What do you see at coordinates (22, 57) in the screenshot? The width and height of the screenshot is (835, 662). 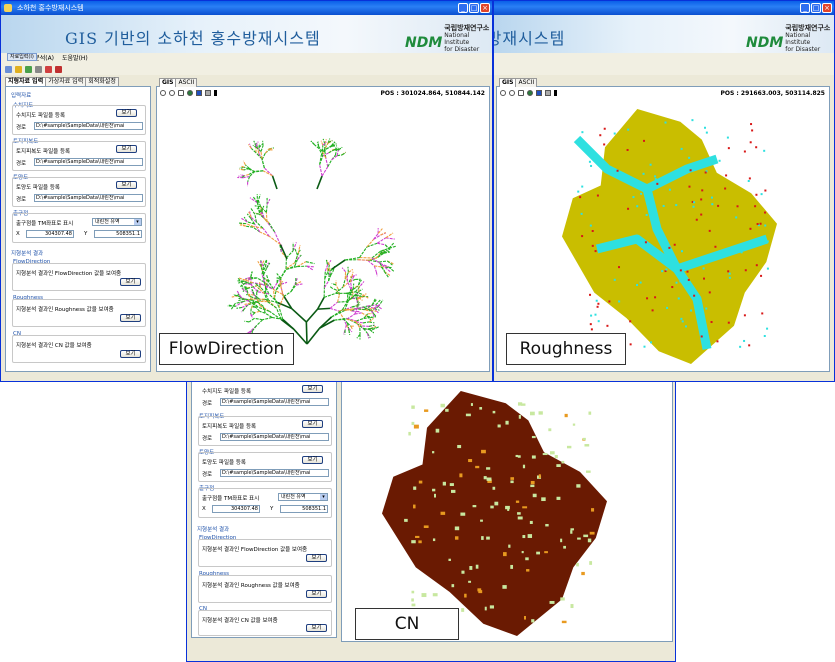 I see `menu-data-input: 자료입력(I)` at bounding box center [22, 57].